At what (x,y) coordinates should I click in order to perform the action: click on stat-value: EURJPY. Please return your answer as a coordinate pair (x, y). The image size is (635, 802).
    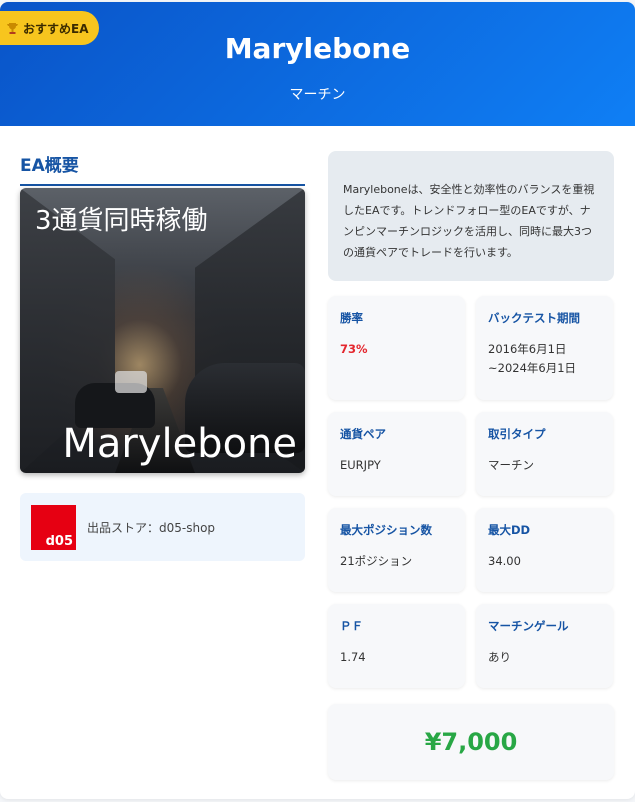
    Looking at the image, I should click on (360, 465).